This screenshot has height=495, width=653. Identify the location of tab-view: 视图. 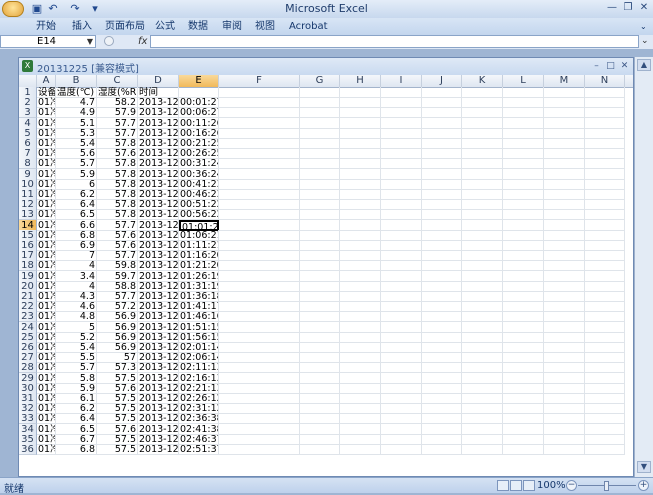
(265, 26).